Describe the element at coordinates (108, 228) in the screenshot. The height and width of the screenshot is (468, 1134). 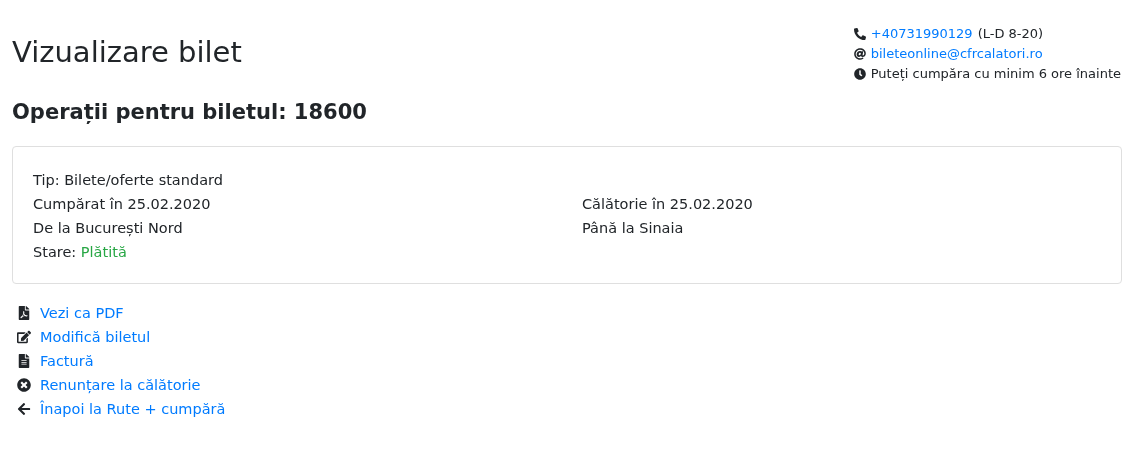
I see `departure-station: De la București Nord` at that location.